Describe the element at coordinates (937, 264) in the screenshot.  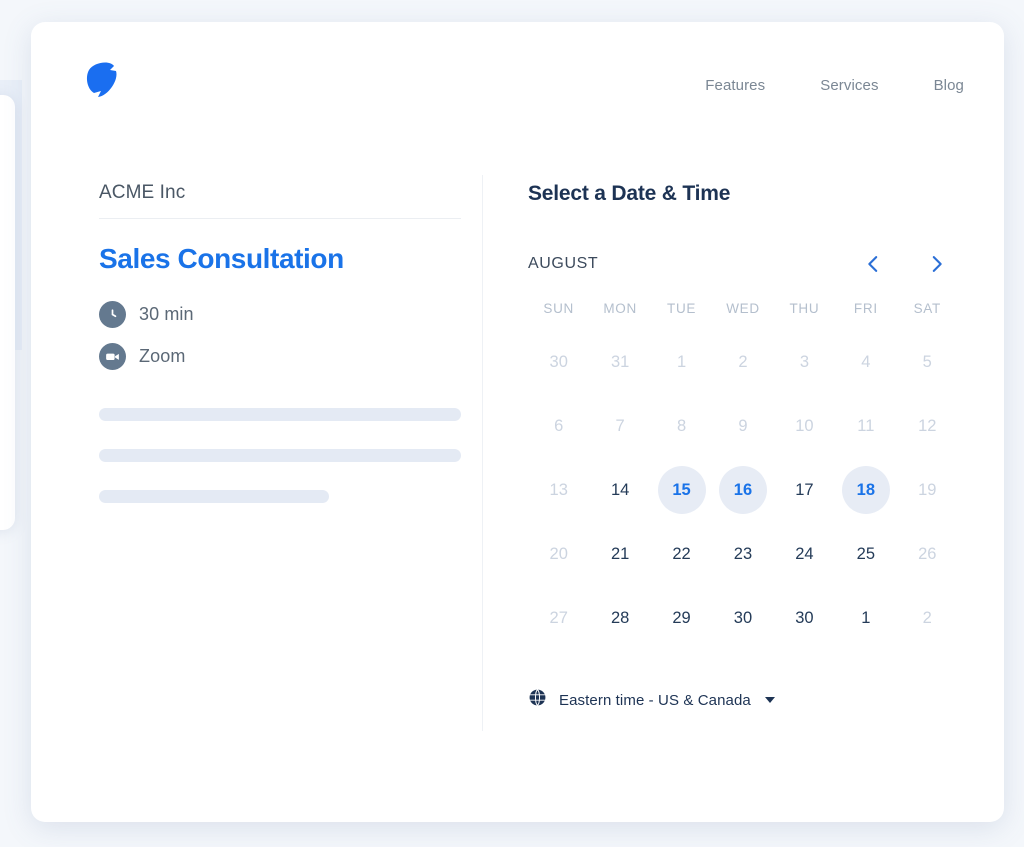
I see `chevron-right-icon` at that location.